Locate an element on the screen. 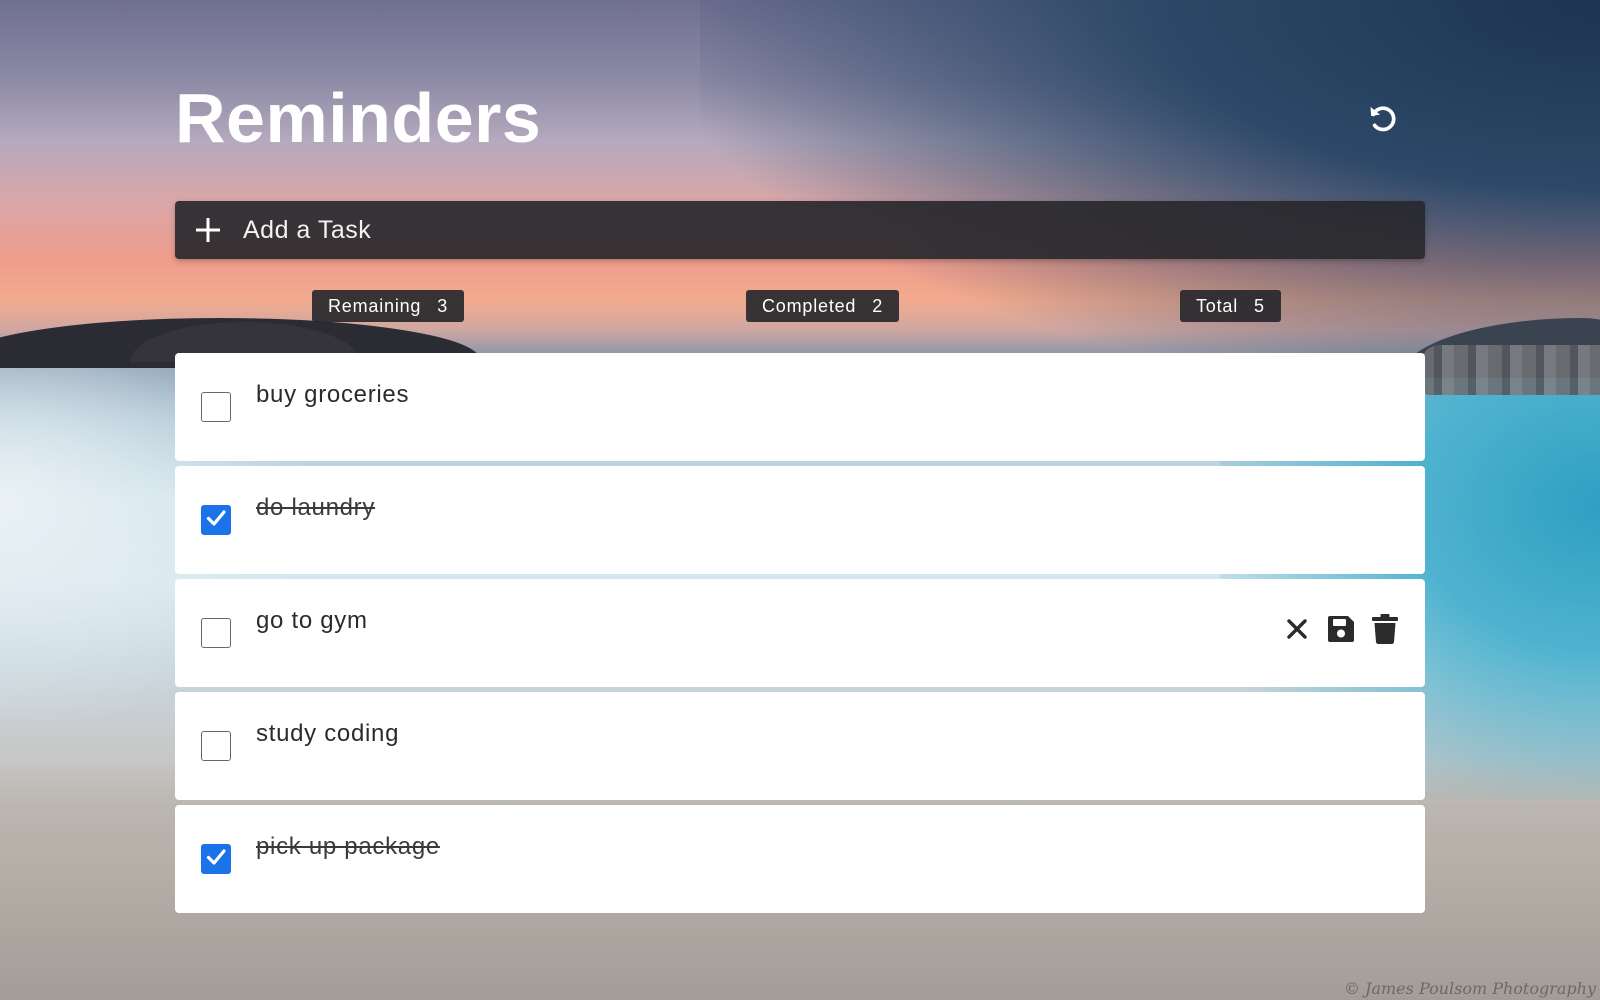 This screenshot has height=1000, width=1600. page-title: Reminders is located at coordinates (358, 118).